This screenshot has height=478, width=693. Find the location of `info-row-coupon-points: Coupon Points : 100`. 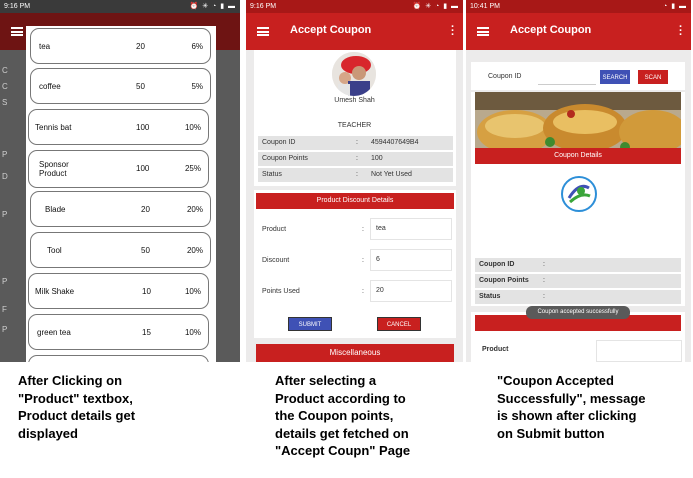

info-row-coupon-points: Coupon Points : 100 is located at coordinates (355, 159).